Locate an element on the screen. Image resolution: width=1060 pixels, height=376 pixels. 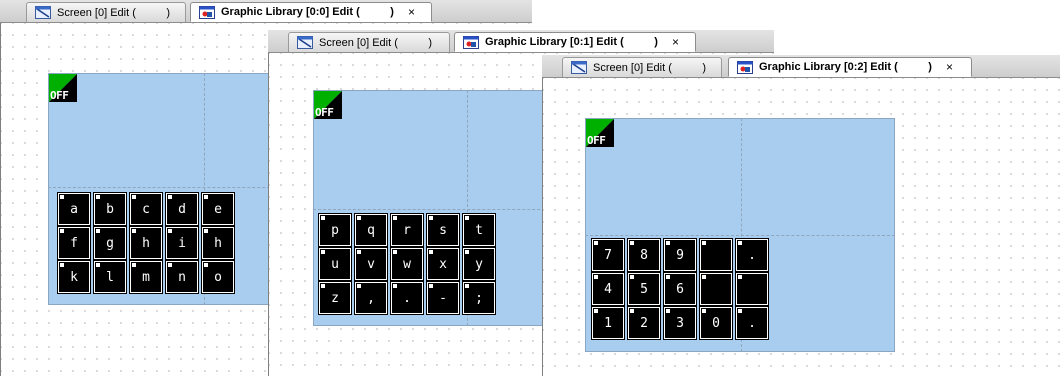
keypad-key: 7 is located at coordinates (608, 255).